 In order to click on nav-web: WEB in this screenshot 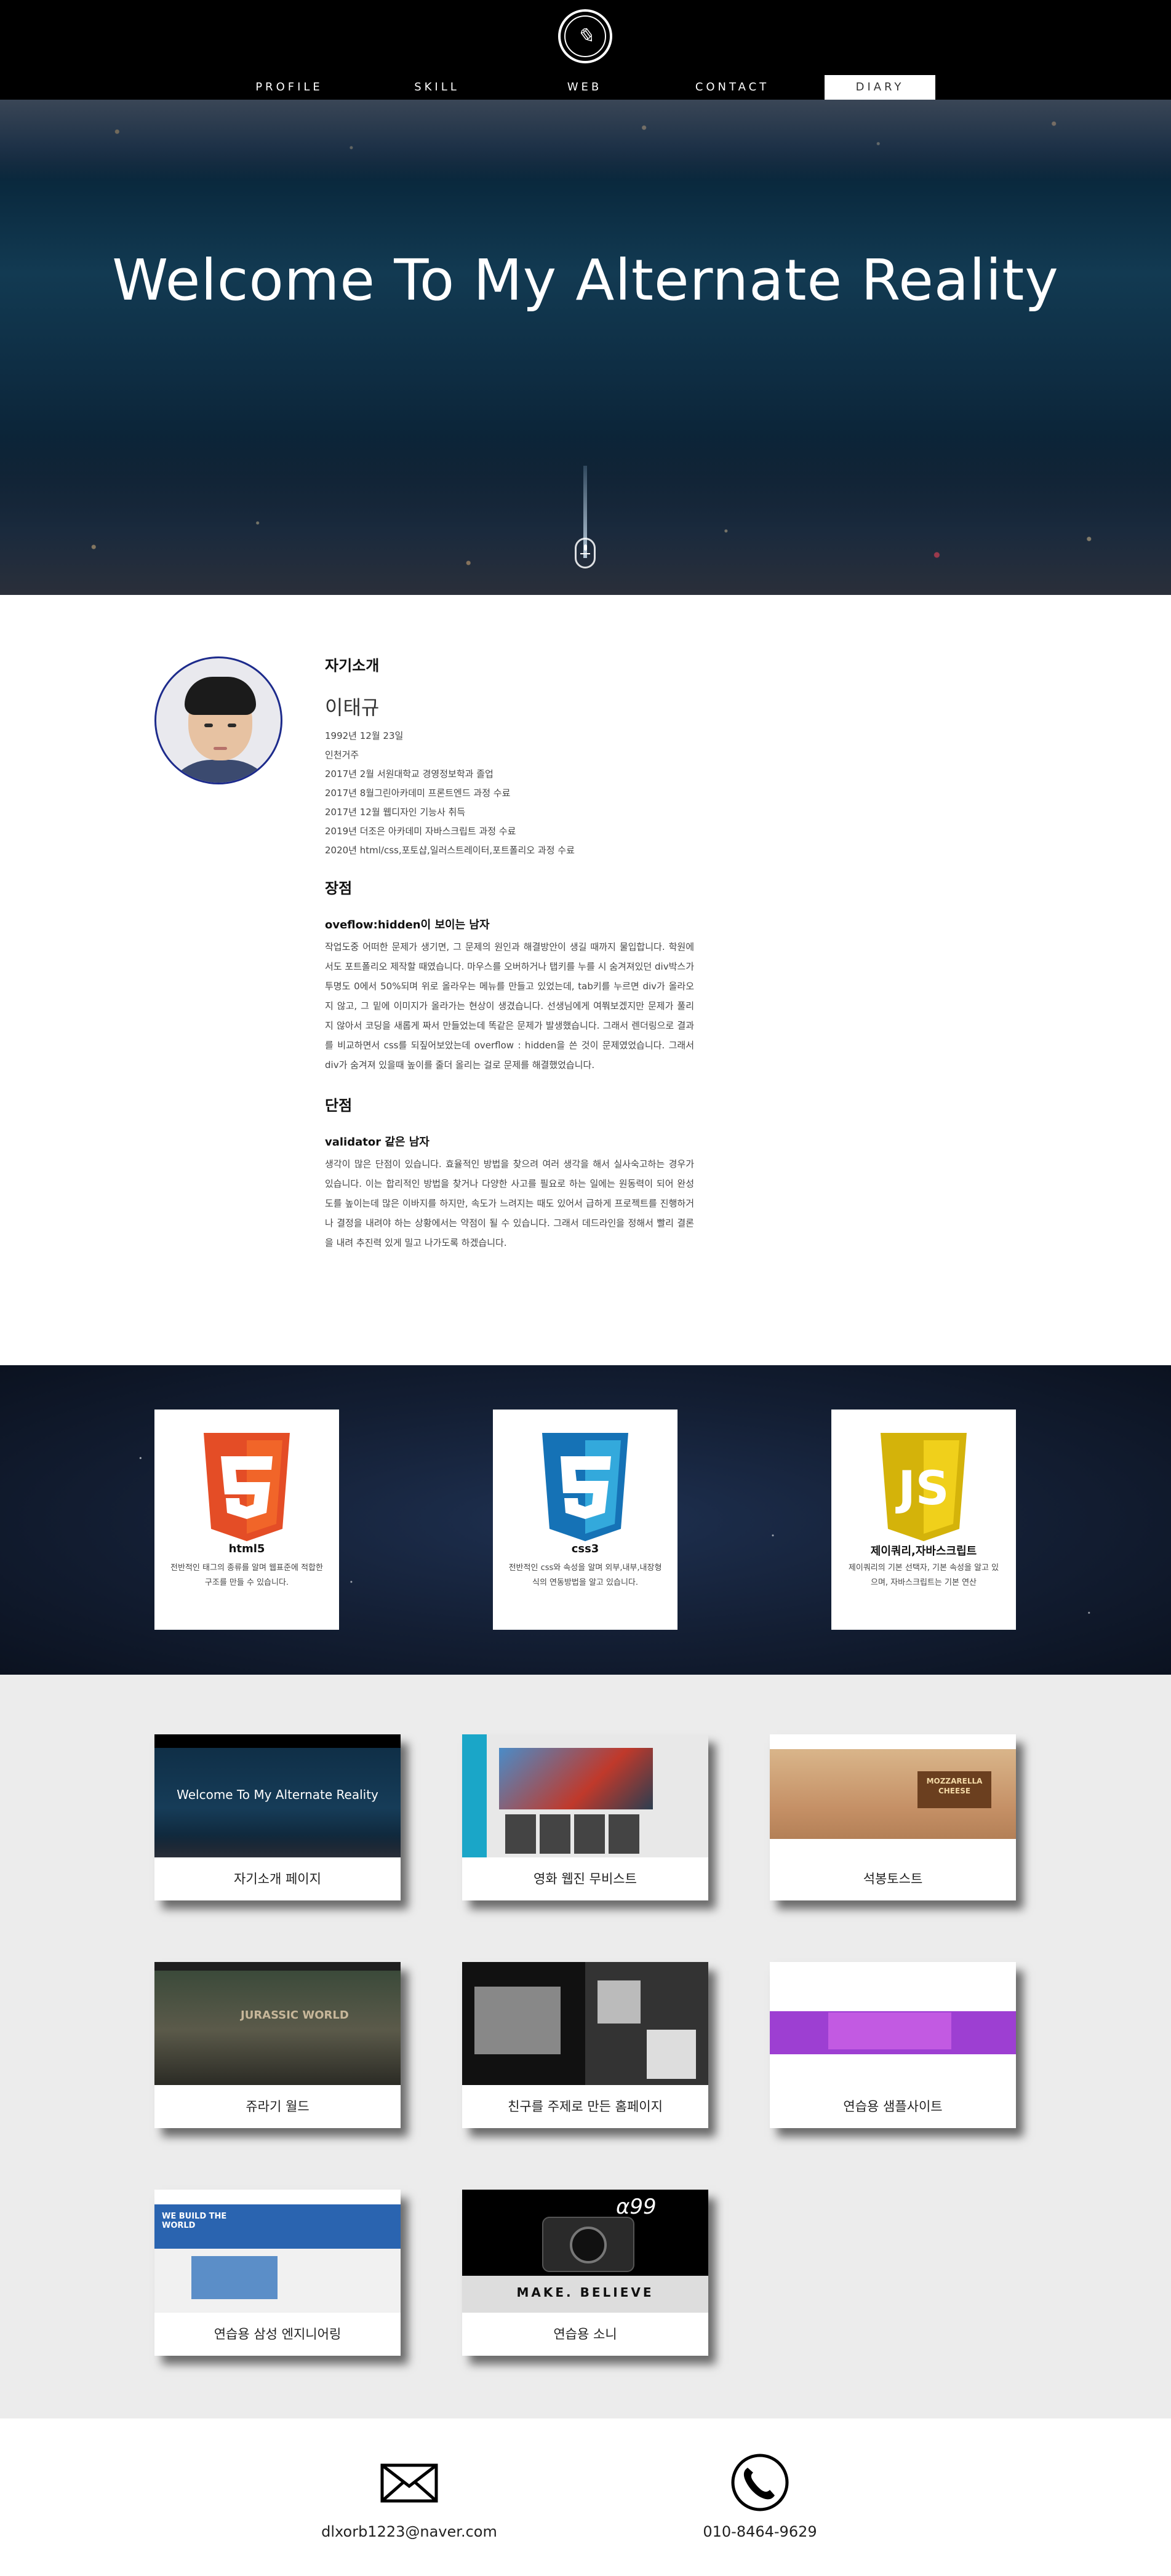, I will do `click(585, 87)`.